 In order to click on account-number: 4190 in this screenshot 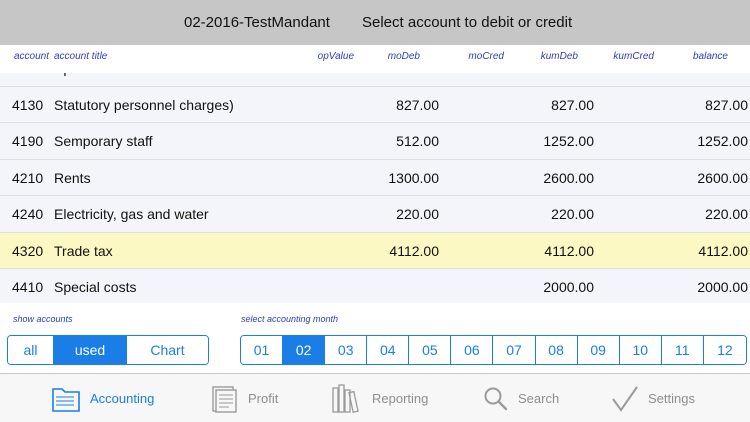, I will do `click(28, 141)`.